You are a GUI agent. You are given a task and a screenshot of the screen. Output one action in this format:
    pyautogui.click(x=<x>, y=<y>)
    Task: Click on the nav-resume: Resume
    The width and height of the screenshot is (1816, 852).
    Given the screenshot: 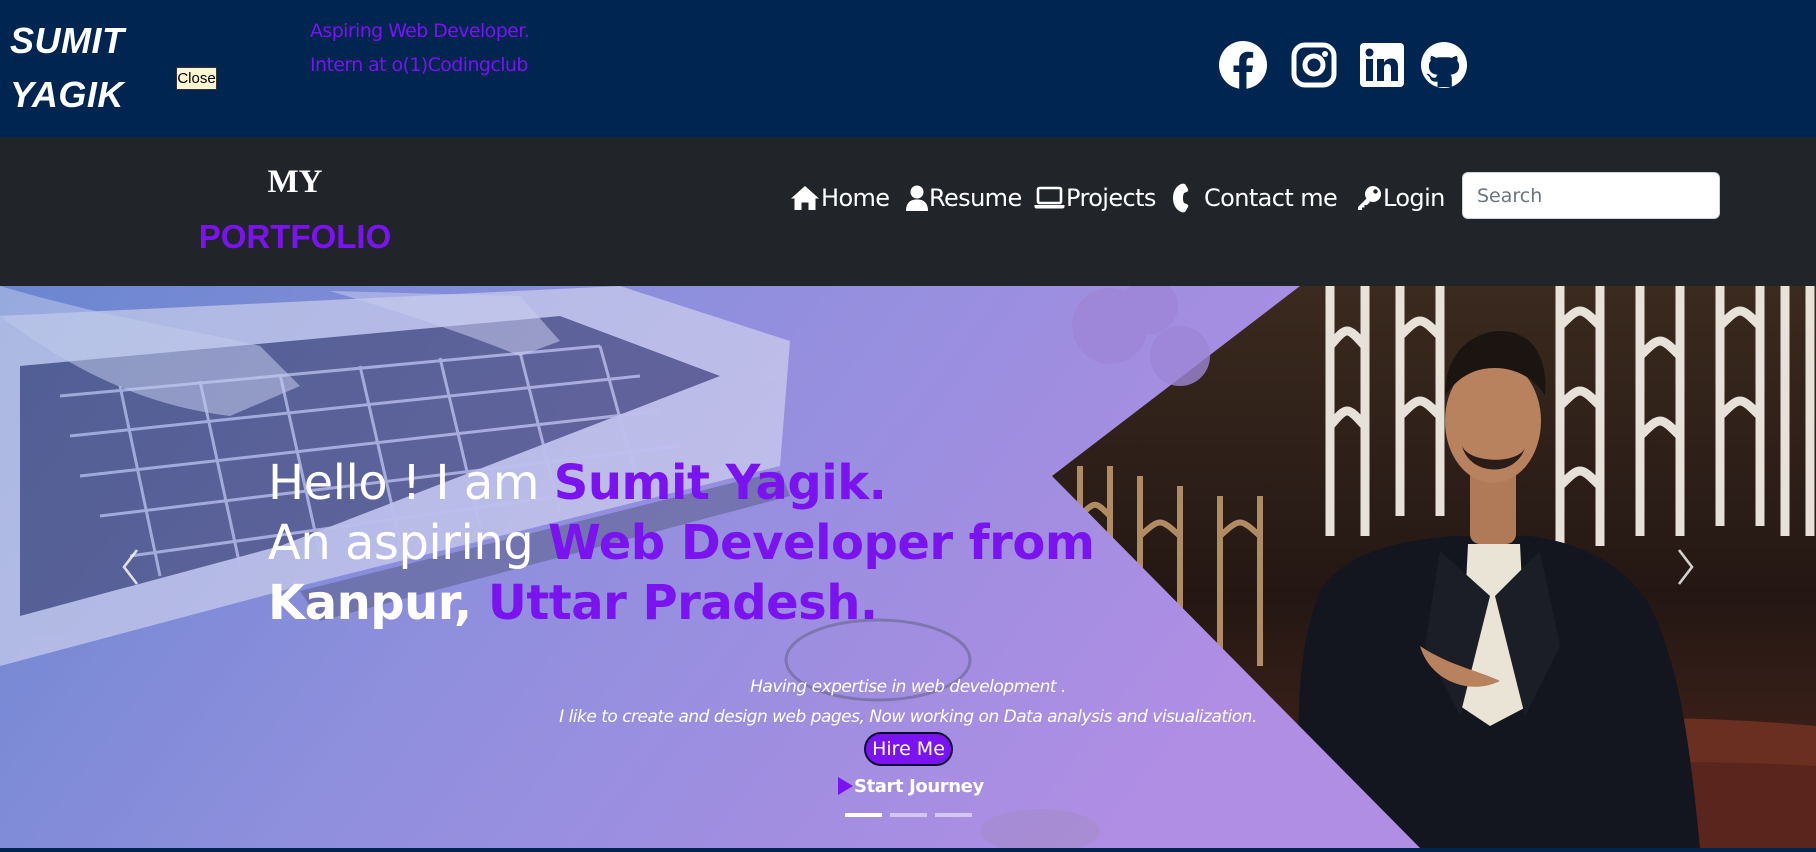 What is the action you would take?
    pyautogui.click(x=964, y=198)
    